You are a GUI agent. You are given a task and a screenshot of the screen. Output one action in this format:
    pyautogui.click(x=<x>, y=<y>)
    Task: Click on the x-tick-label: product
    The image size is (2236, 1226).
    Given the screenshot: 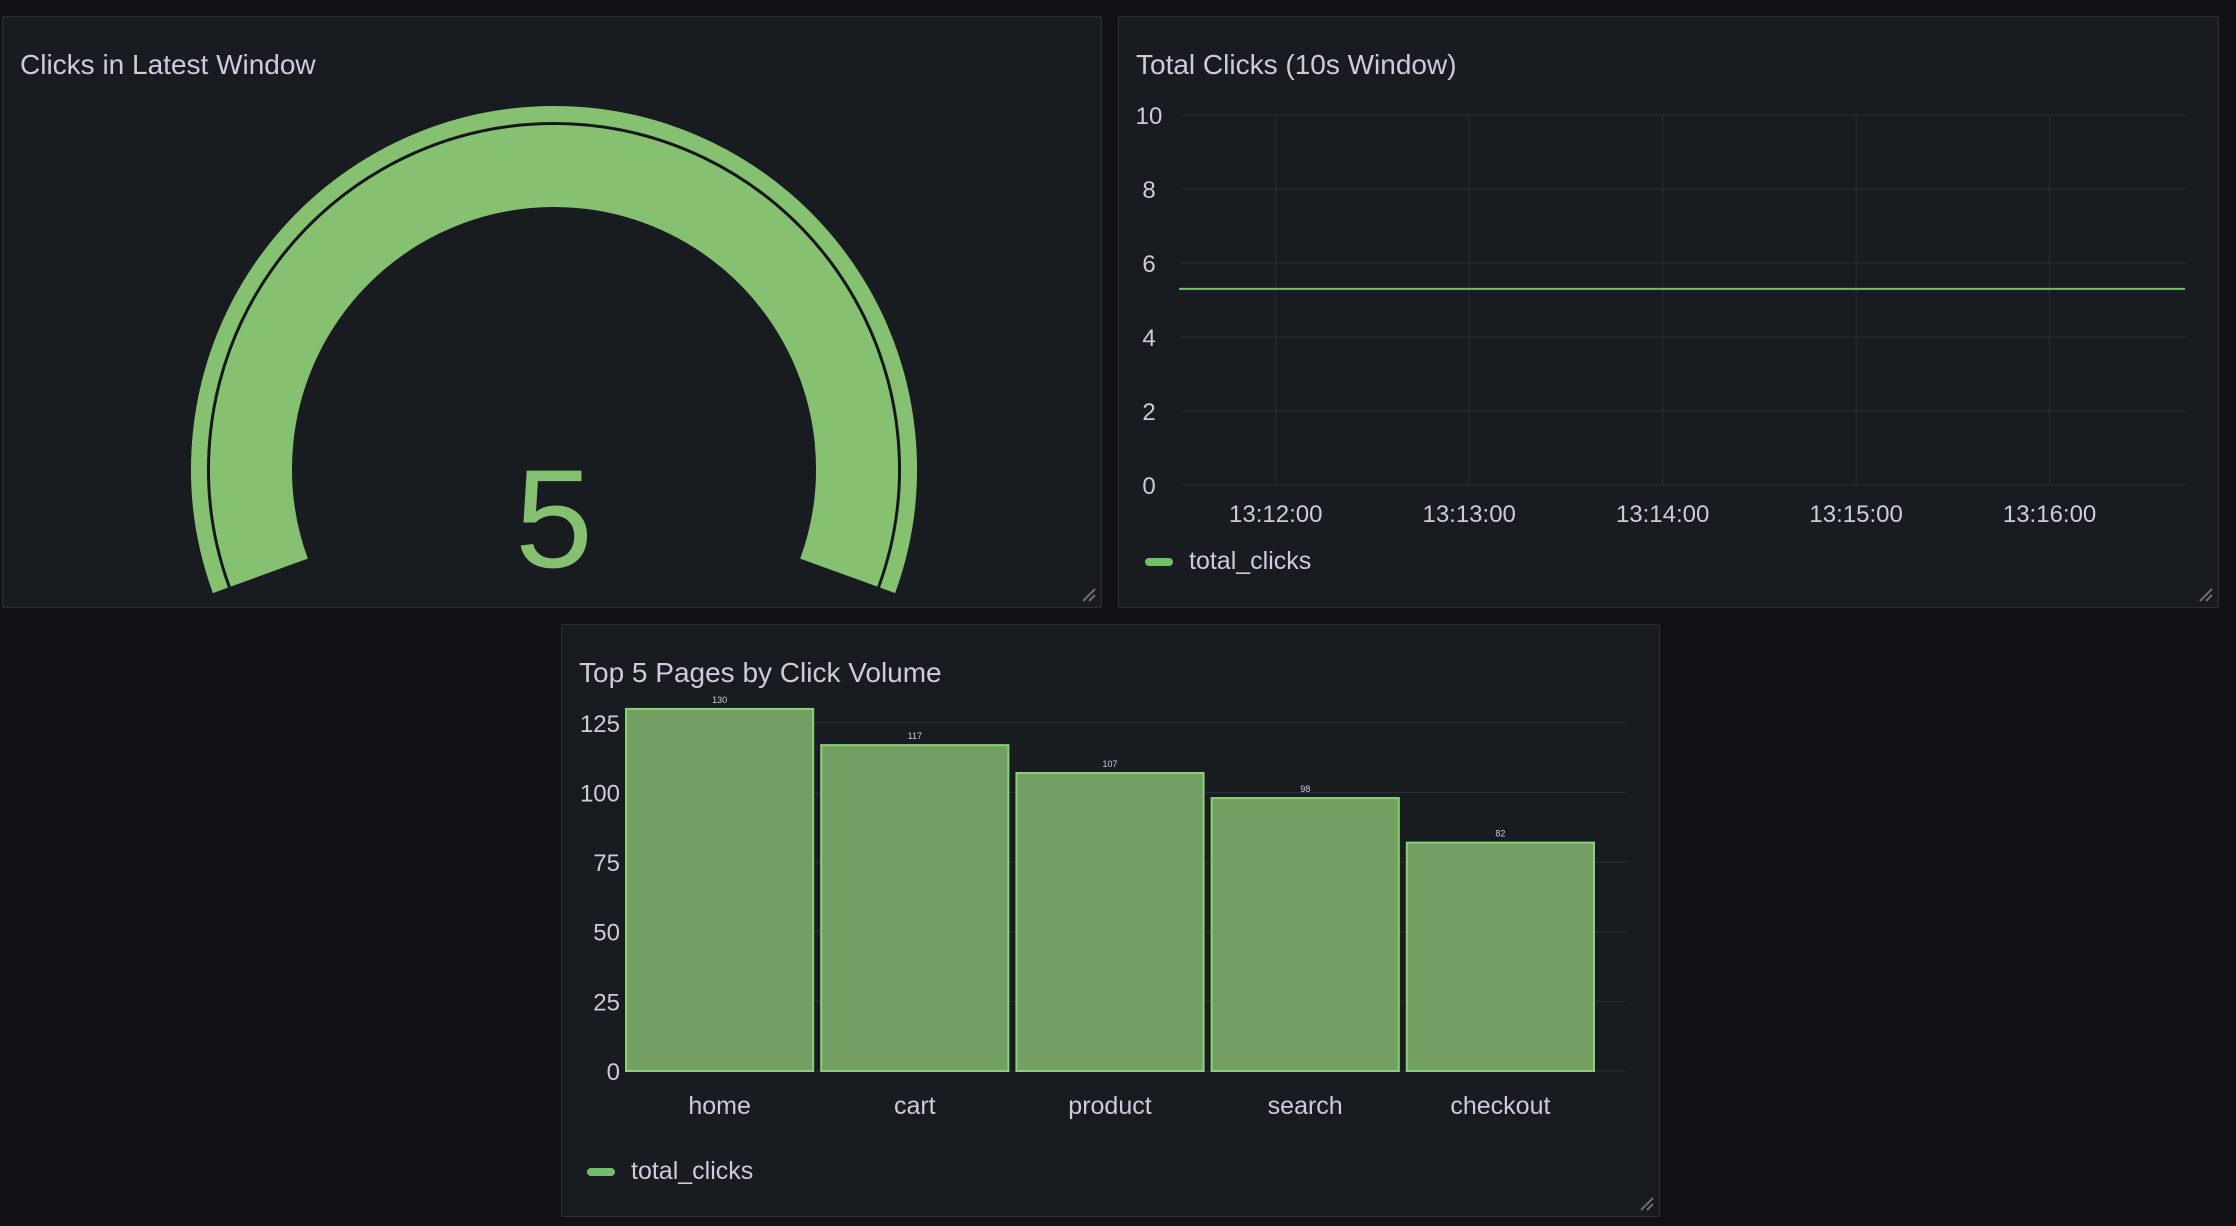 What is the action you would take?
    pyautogui.click(x=1109, y=1106)
    